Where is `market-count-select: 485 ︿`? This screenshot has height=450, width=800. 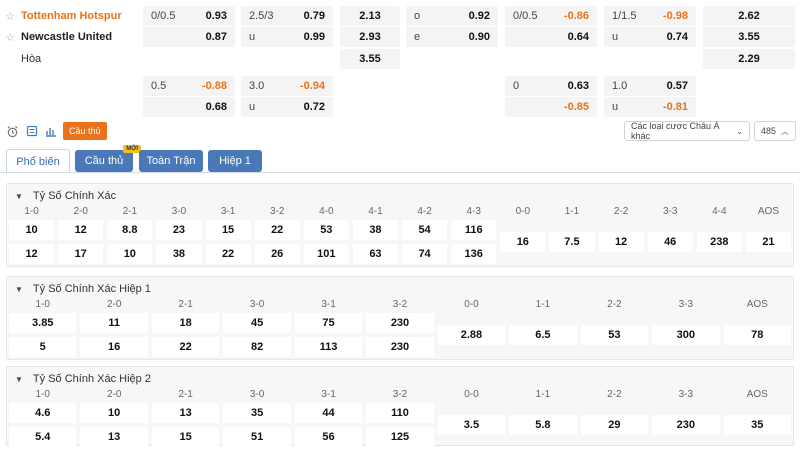 market-count-select: 485 ︿ is located at coordinates (775, 131).